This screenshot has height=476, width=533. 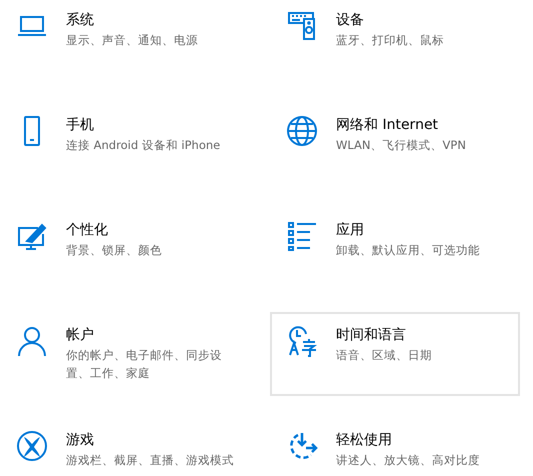 I want to click on settings-tile: 轻松使用 讲述人、放大镜、高对比度, so click(x=395, y=446).